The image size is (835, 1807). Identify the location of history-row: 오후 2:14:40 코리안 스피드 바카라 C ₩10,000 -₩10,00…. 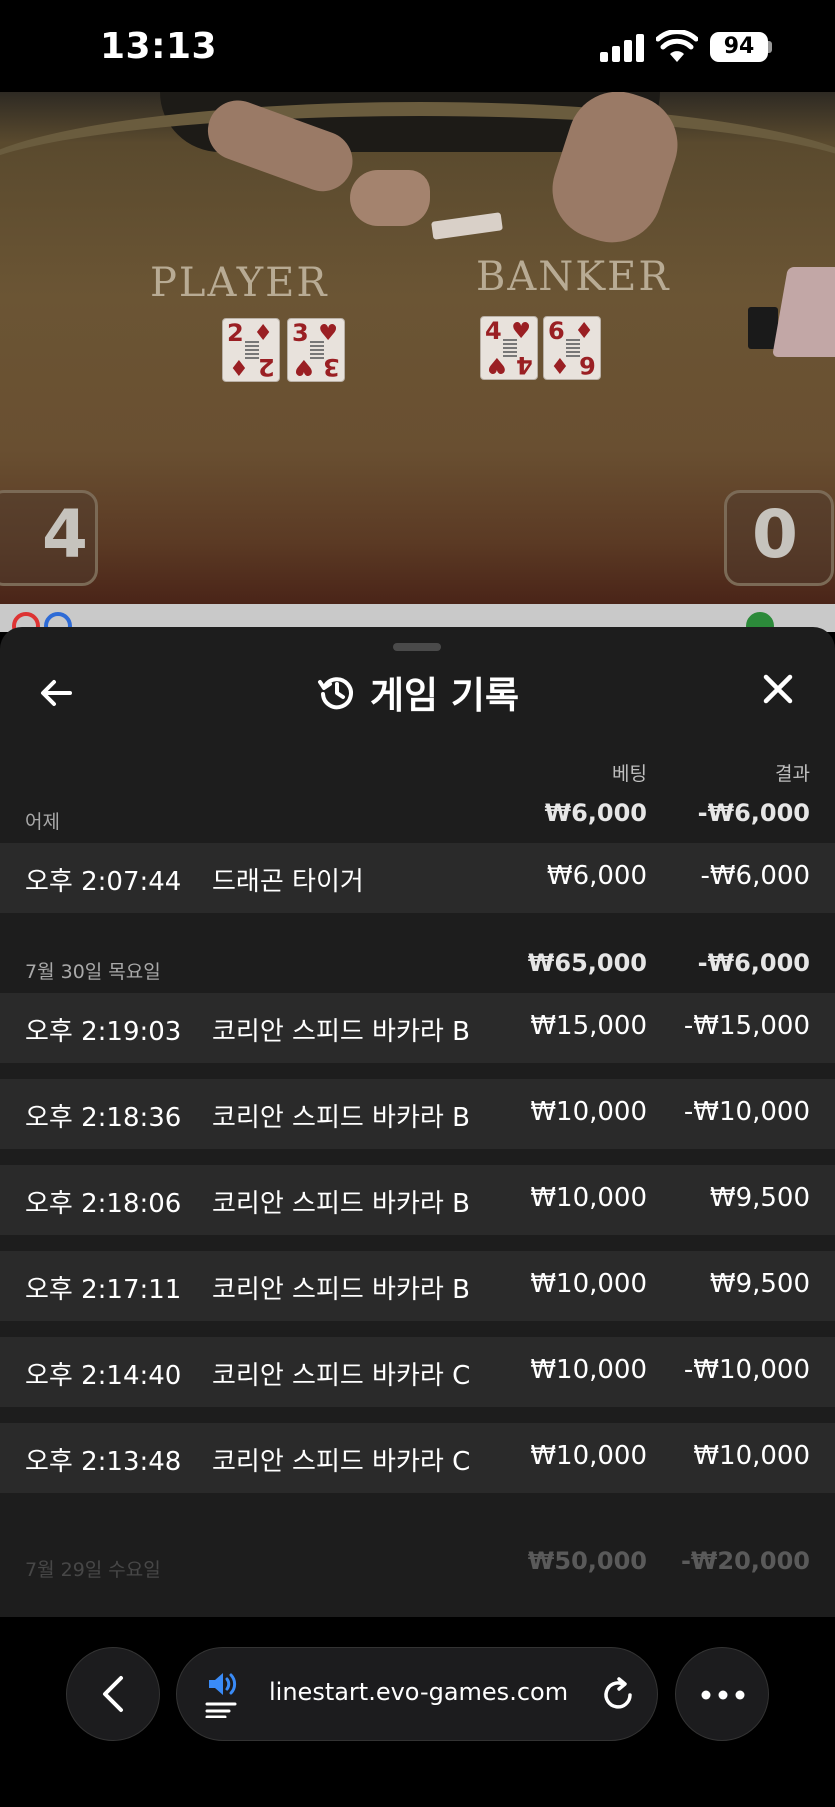
(417, 1372).